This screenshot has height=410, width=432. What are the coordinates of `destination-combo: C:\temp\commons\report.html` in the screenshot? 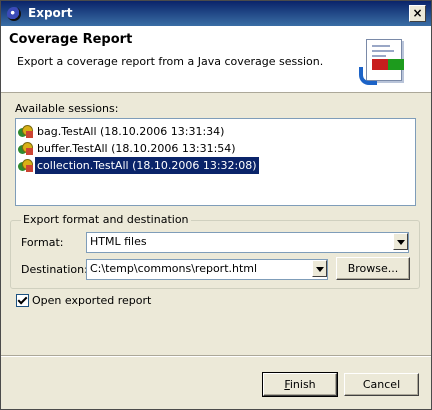 It's located at (207, 269).